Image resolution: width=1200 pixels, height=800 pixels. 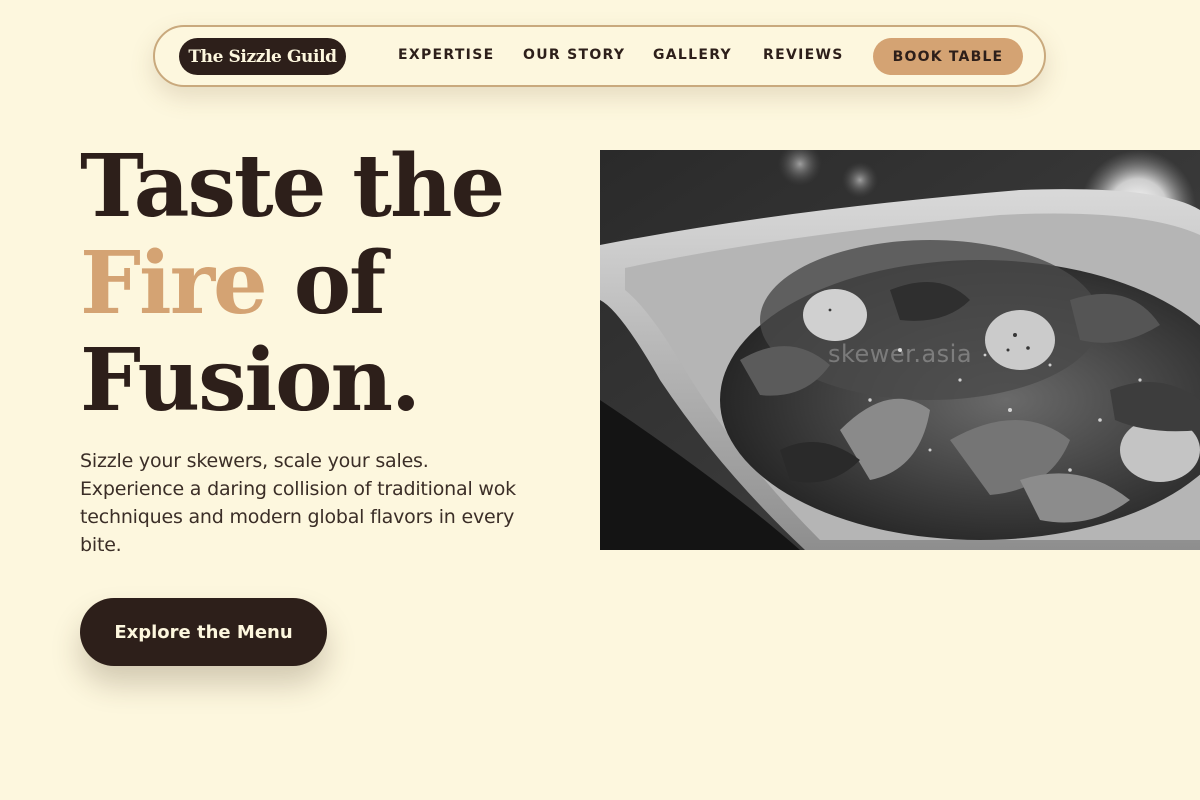 What do you see at coordinates (203, 632) in the screenshot?
I see `explore-menu-button: Explore the Menu` at bounding box center [203, 632].